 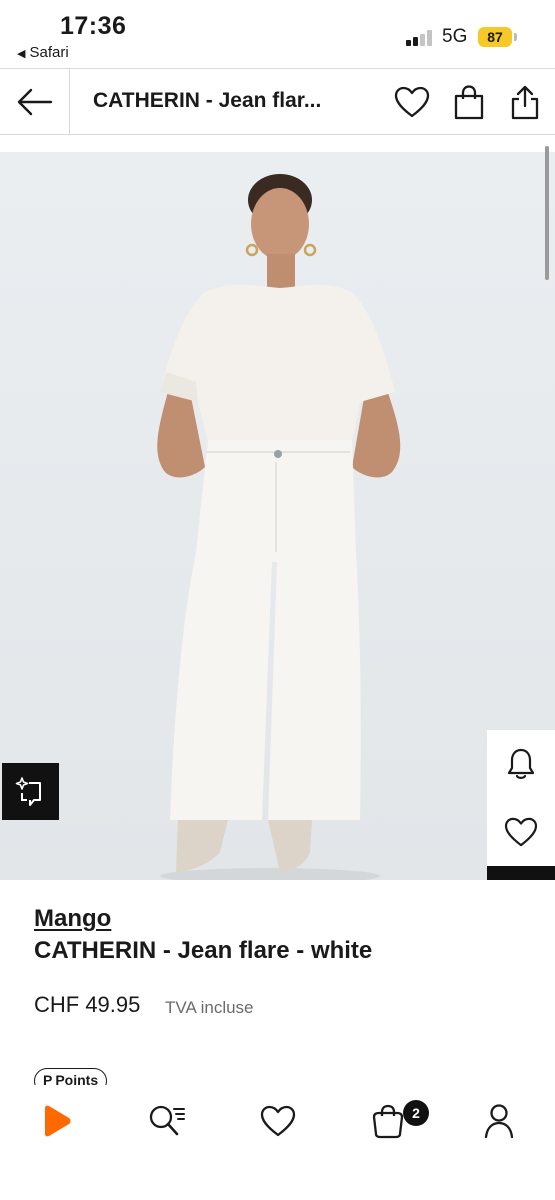 I want to click on profile-icon, so click(x=499, y=1121).